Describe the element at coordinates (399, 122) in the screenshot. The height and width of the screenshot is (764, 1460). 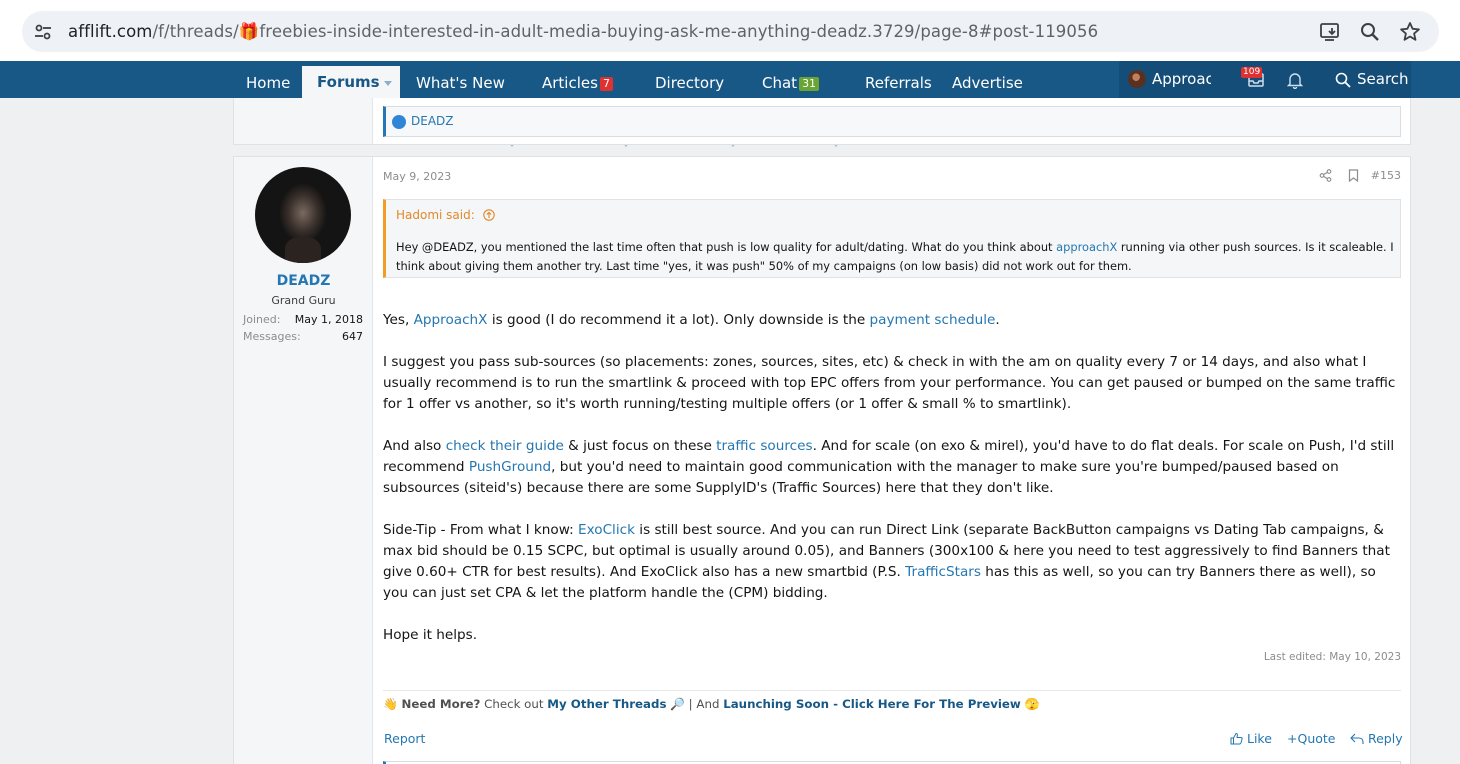
I see `like-reaction-icon` at that location.